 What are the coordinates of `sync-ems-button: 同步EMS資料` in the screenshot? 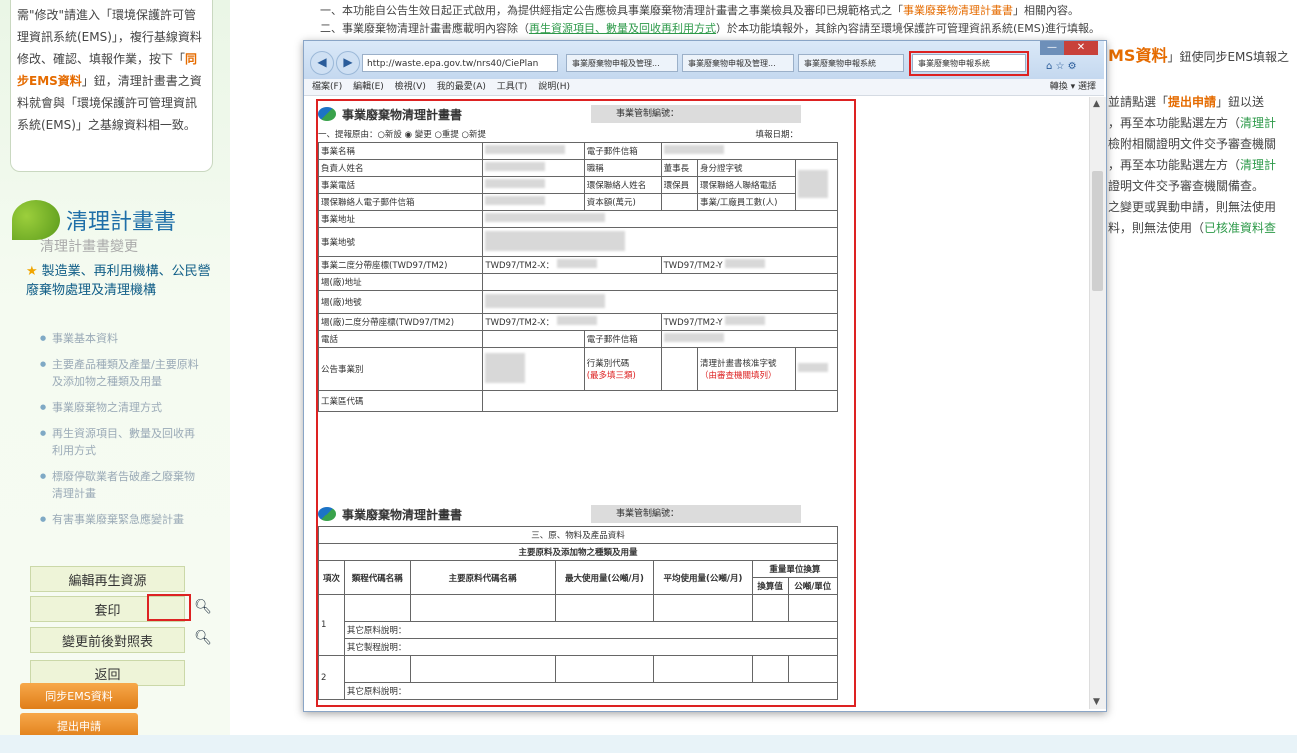 It's located at (79, 696).